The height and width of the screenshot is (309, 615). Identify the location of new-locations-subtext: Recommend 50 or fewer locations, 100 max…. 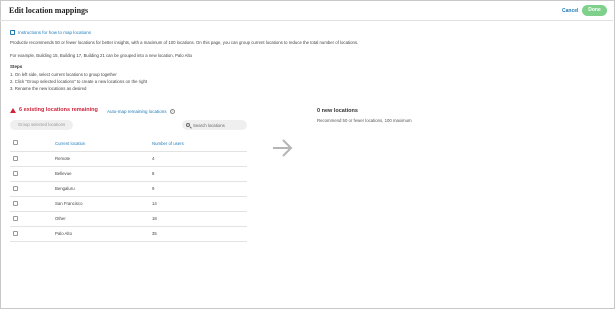
(364, 120).